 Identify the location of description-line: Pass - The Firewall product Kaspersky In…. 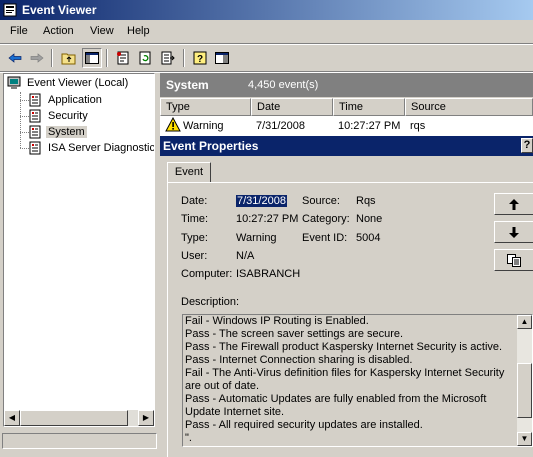
(344, 347).